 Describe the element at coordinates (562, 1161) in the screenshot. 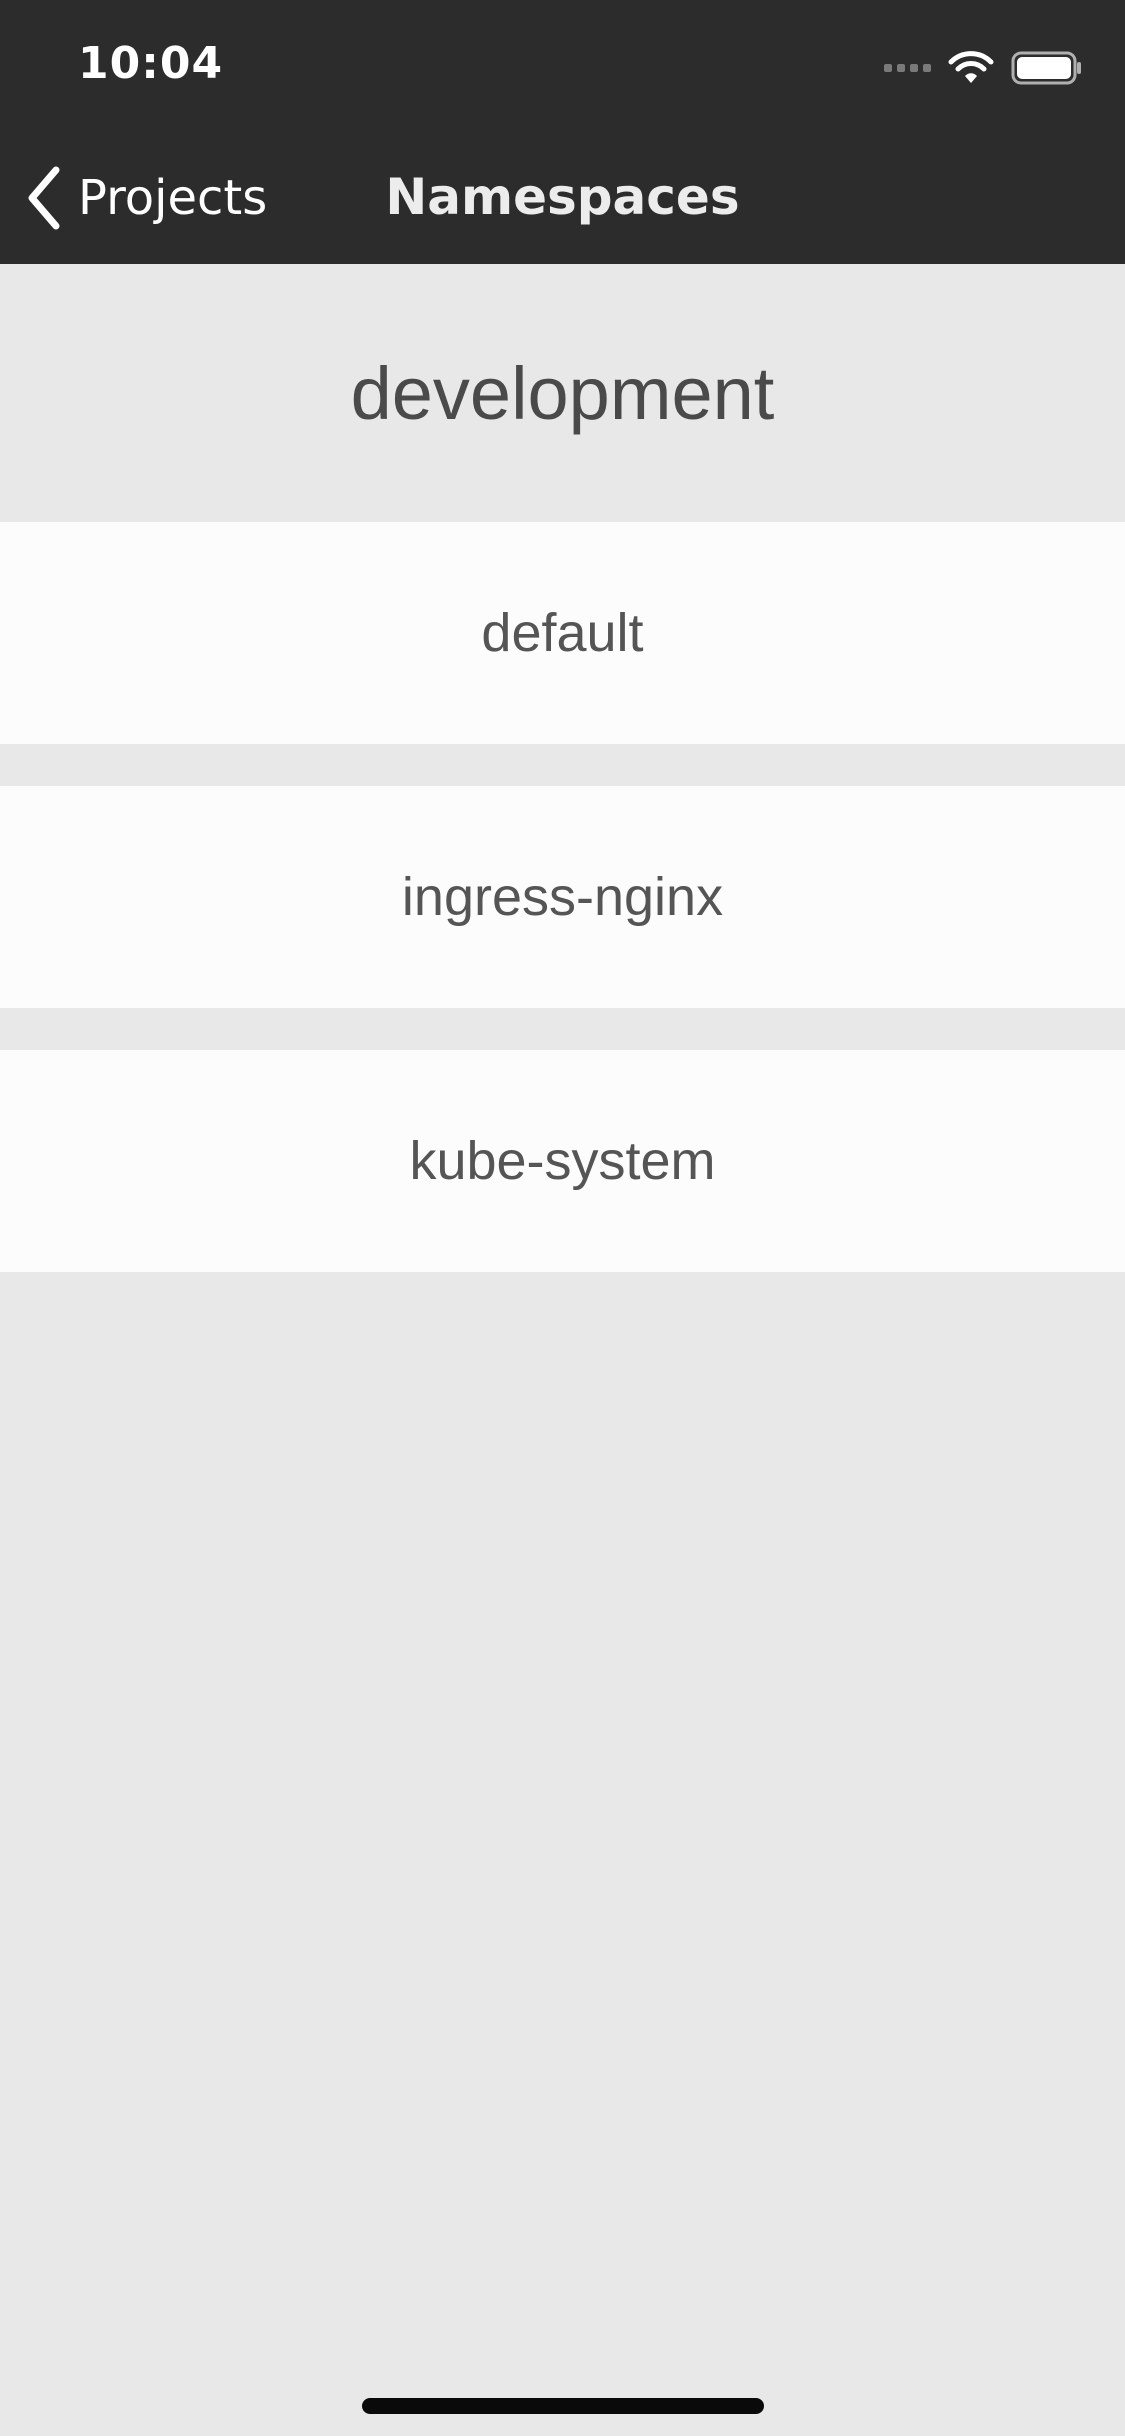

I see `namespace-row-kube-system: kube-system` at that location.